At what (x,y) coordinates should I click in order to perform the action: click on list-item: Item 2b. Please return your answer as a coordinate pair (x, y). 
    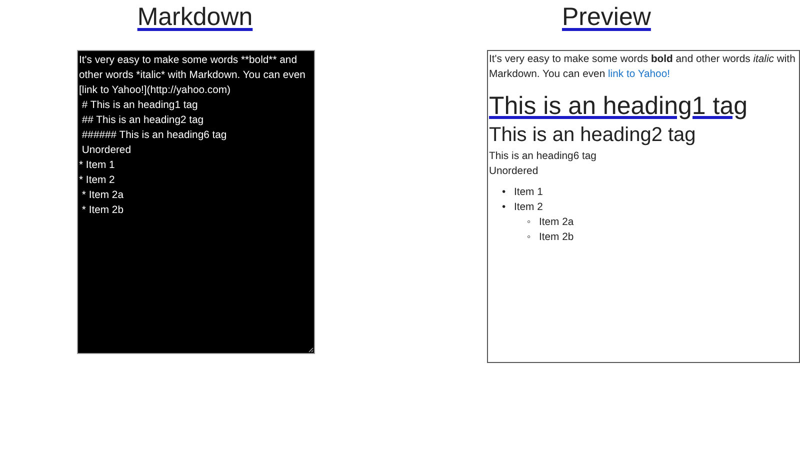
    Looking at the image, I should click on (556, 237).